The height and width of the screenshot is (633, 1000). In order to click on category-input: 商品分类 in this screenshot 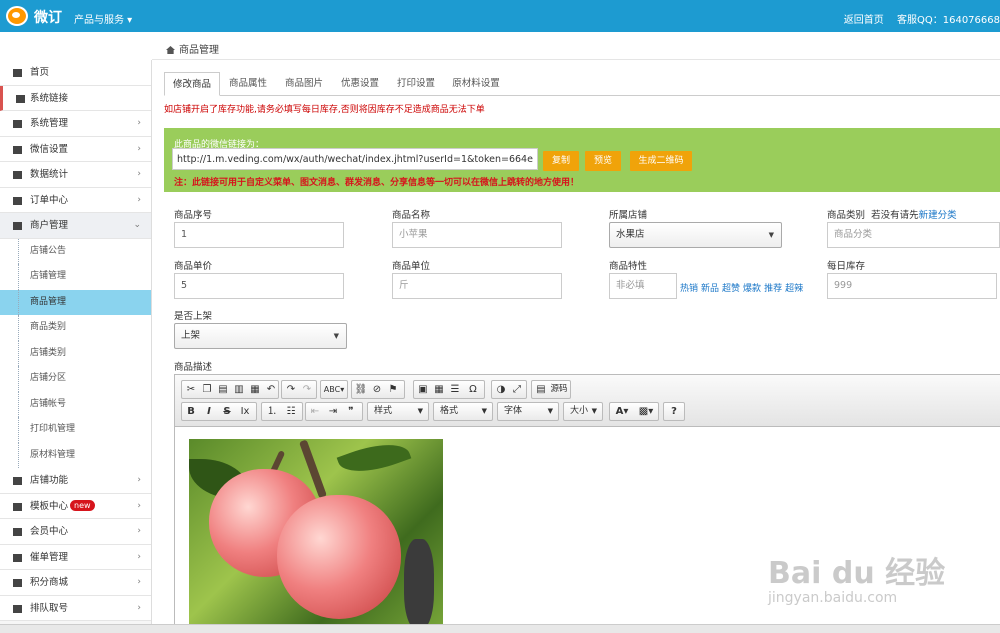, I will do `click(913, 235)`.